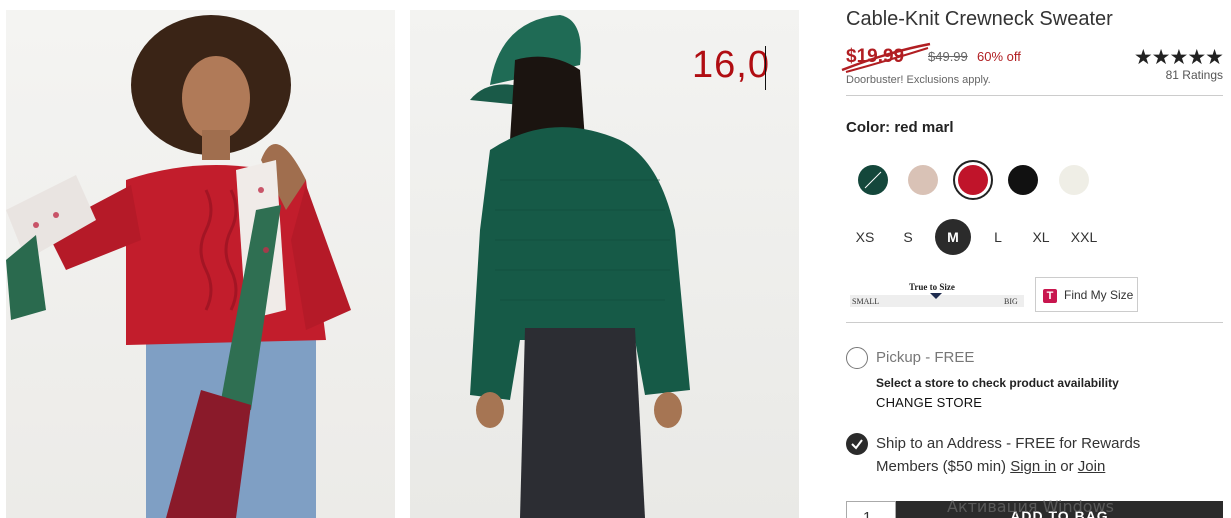  Describe the element at coordinates (1084, 237) in the screenshot. I see `size-xxl: XXL` at that location.